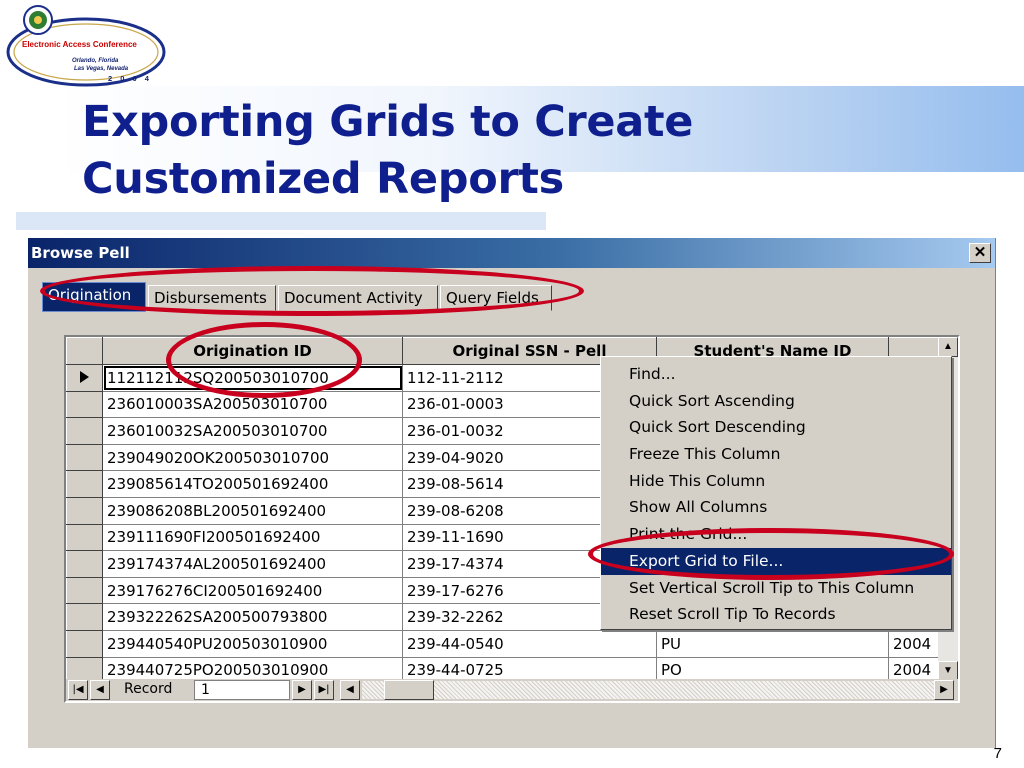  Describe the element at coordinates (914, 643) in the screenshot. I see `cell-extra: 2004` at that location.